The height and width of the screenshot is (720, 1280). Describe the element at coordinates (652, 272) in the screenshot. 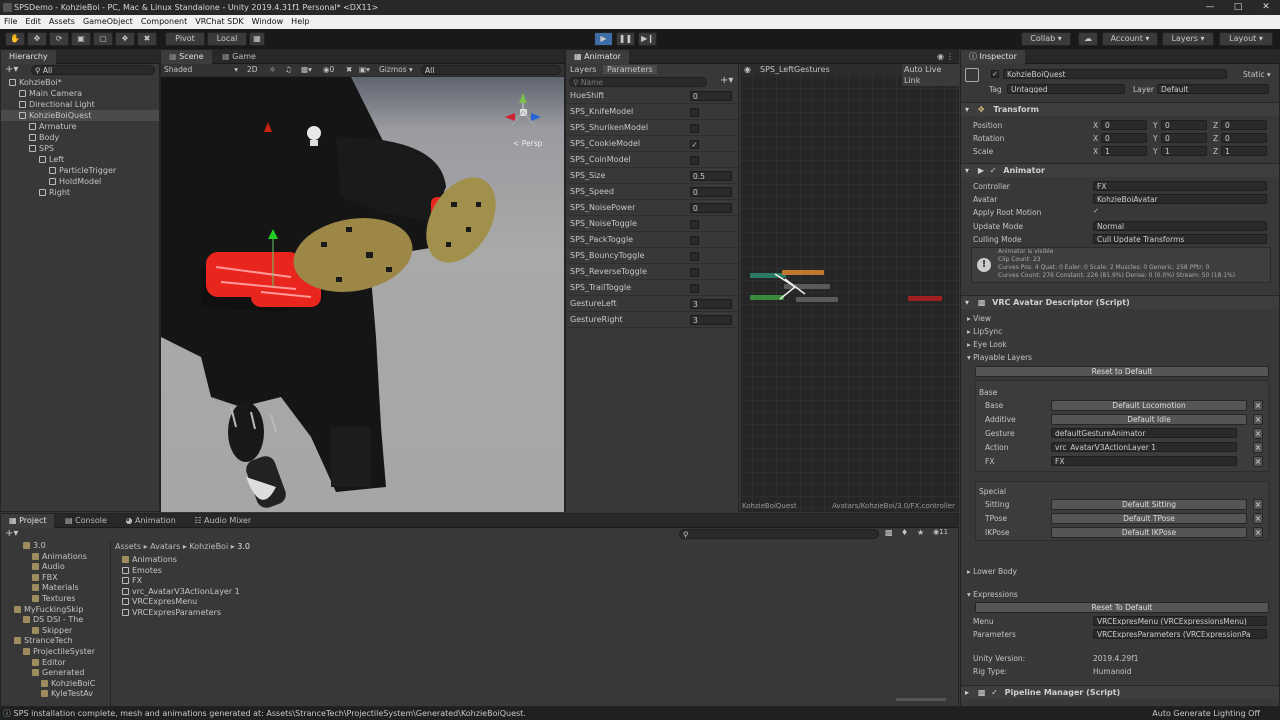

I see `parameter-row: SPS_ReverseToggle` at that location.